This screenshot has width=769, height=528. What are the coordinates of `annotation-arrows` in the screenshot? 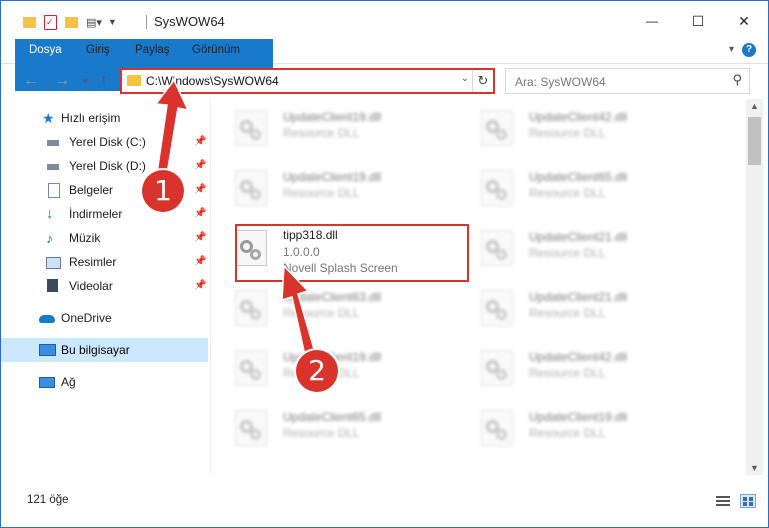 It's located at (235, 220).